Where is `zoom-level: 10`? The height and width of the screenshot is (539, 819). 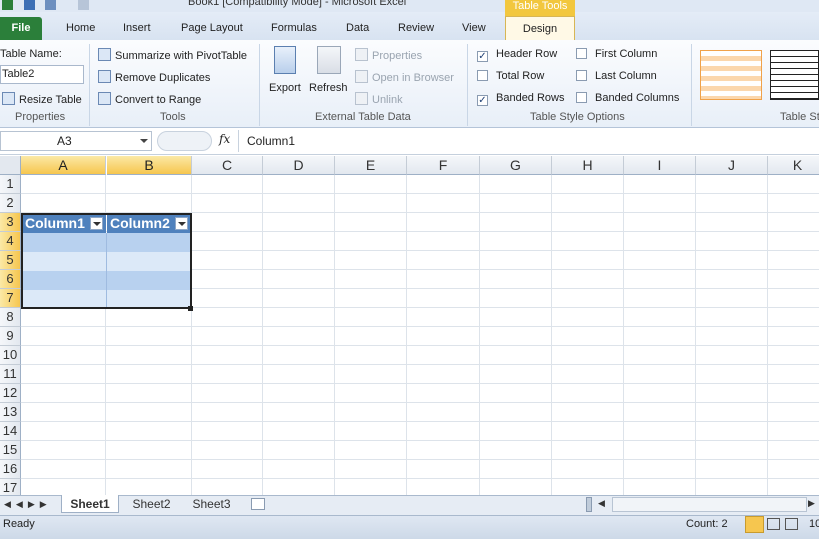 zoom-level: 10 is located at coordinates (814, 524).